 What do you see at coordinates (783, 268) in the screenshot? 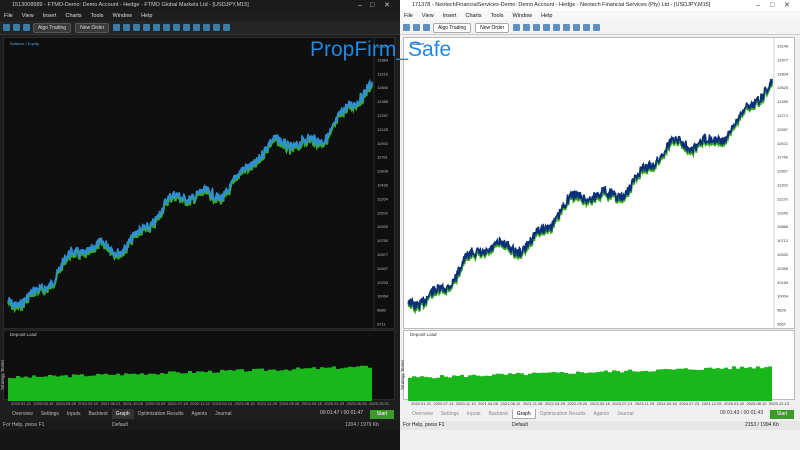
I see `y-tick-label: 10355` at bounding box center [783, 268].